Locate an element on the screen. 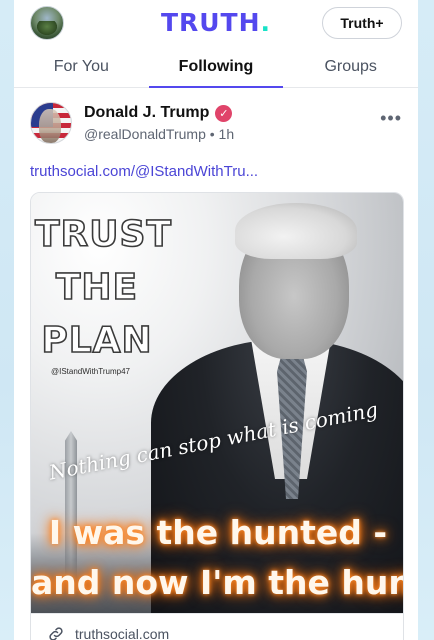  truth-plus-button: Truth+ is located at coordinates (362, 23).